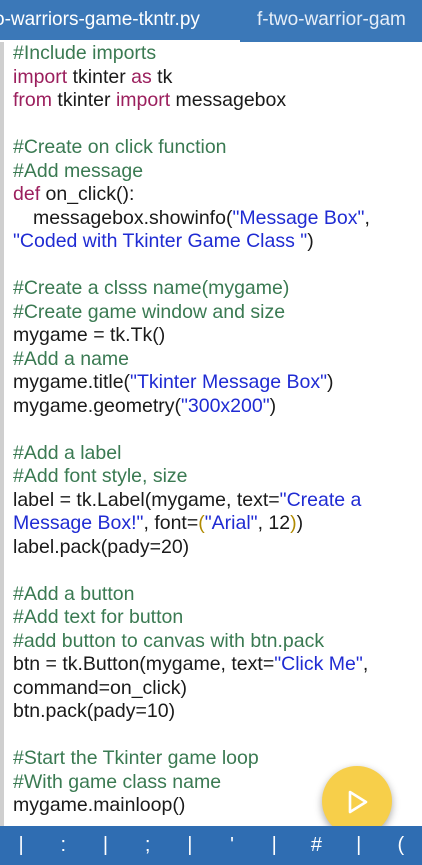 Image resolution: width=422 pixels, height=865 pixels. Describe the element at coordinates (213, 195) in the screenshot. I see `code-line: def on_click():` at that location.